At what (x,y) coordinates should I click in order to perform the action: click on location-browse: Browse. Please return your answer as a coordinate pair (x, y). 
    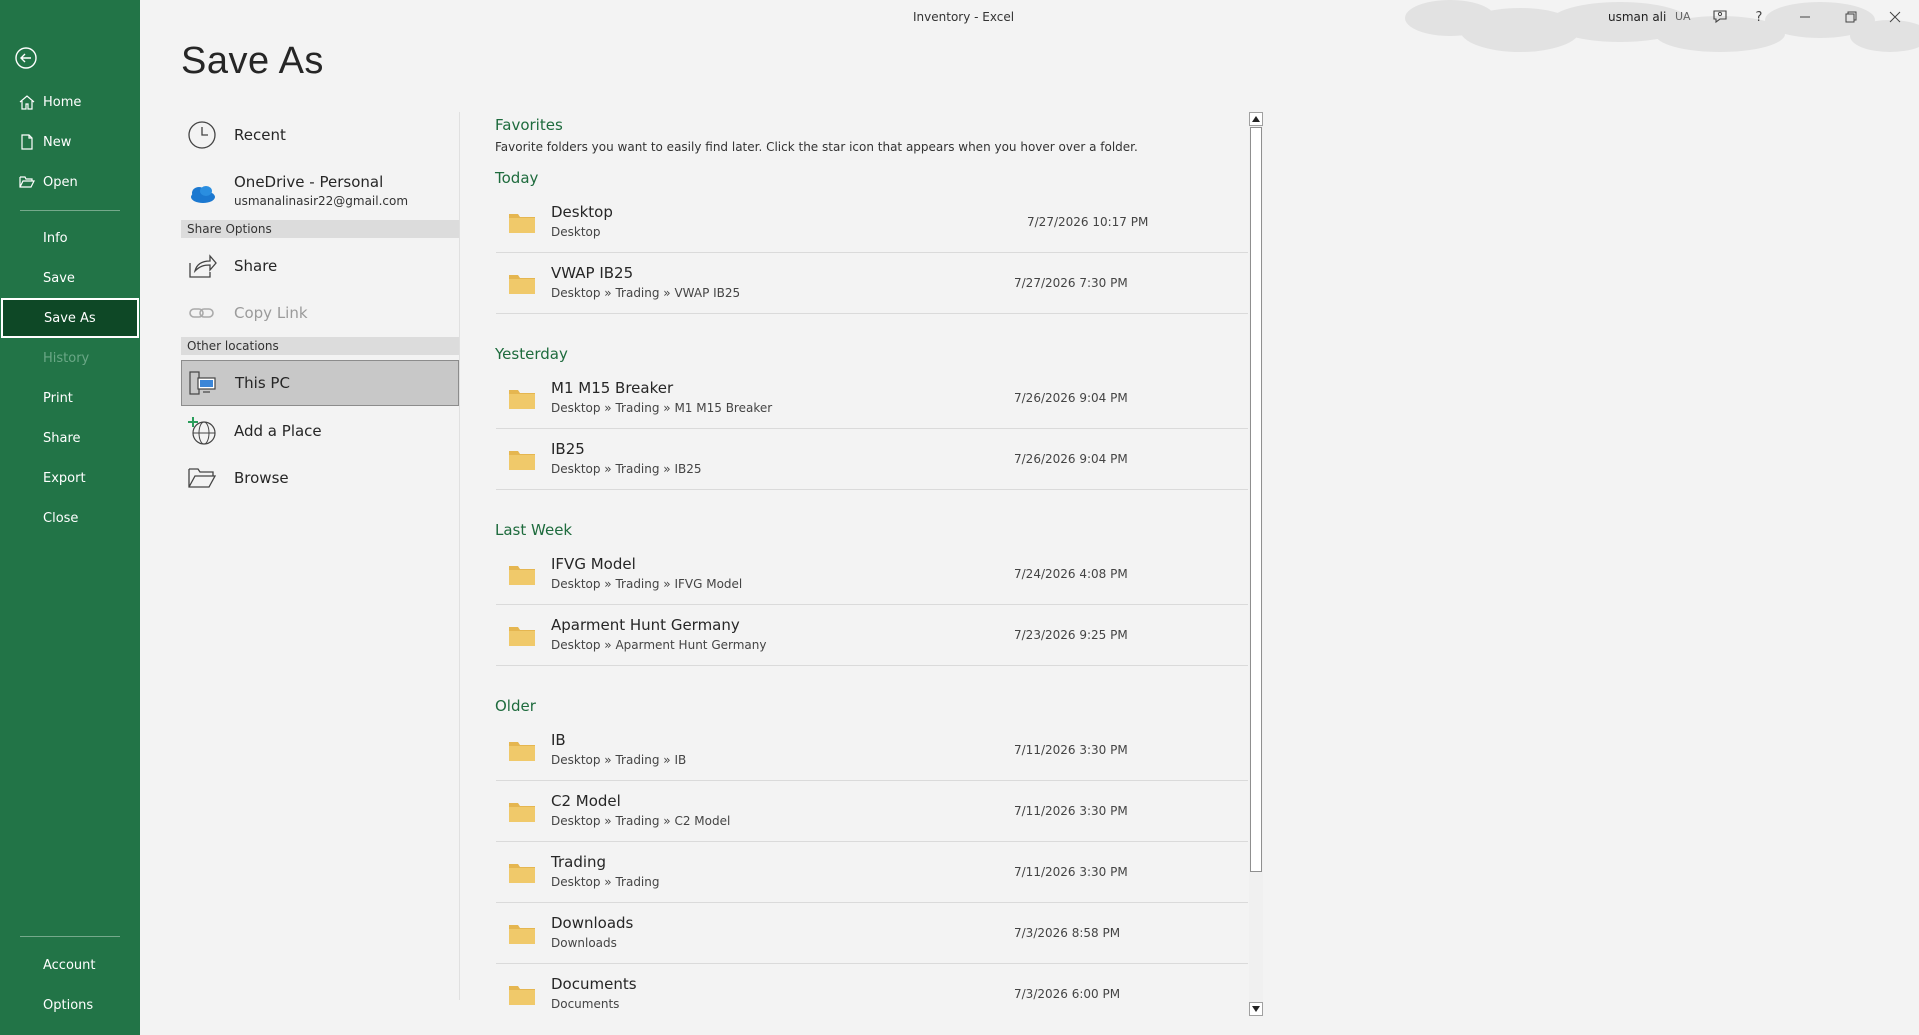
    Looking at the image, I should click on (320, 478).